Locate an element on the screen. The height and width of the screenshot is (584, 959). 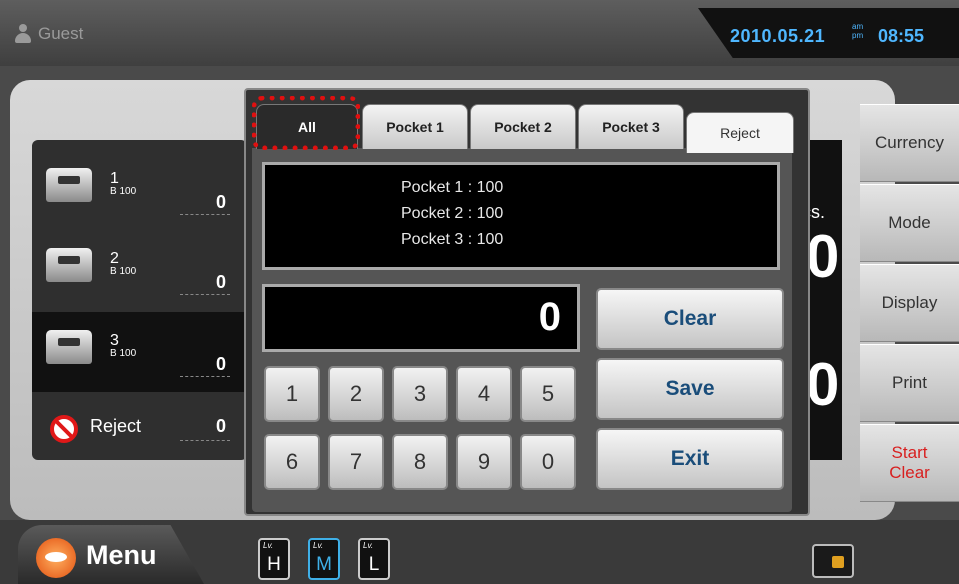
reject-count: 0 is located at coordinates (221, 426).